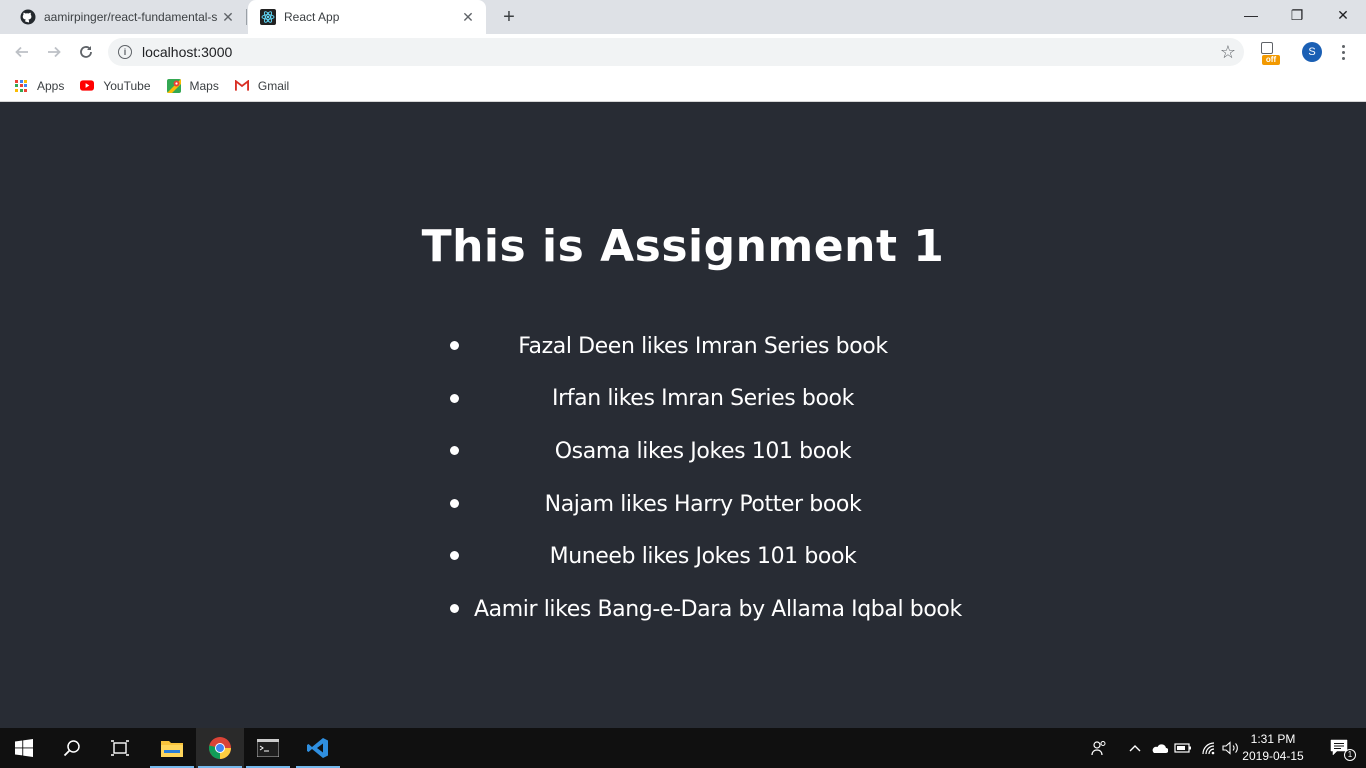 The image size is (1366, 768). What do you see at coordinates (1099, 748) in the screenshot?
I see `people-icon` at bounding box center [1099, 748].